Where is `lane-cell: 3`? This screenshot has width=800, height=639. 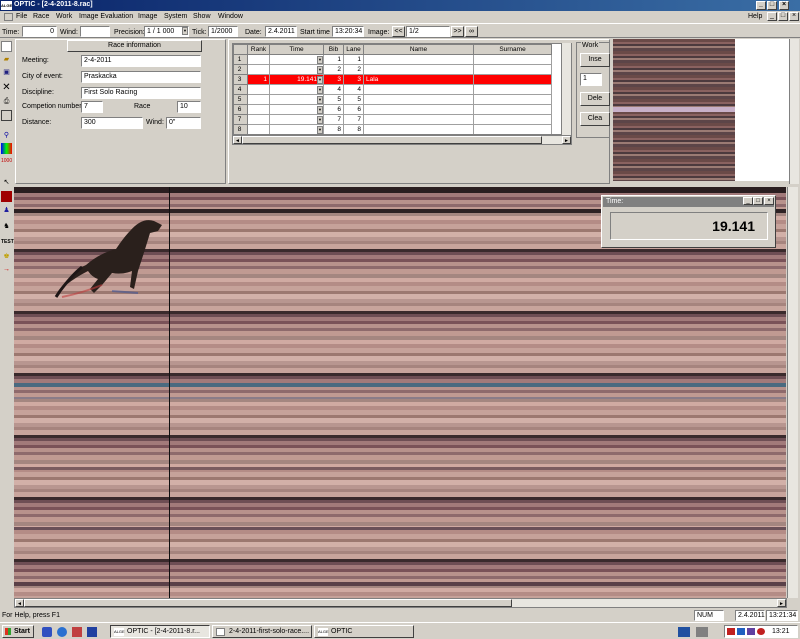
lane-cell: 3 is located at coordinates (353, 79).